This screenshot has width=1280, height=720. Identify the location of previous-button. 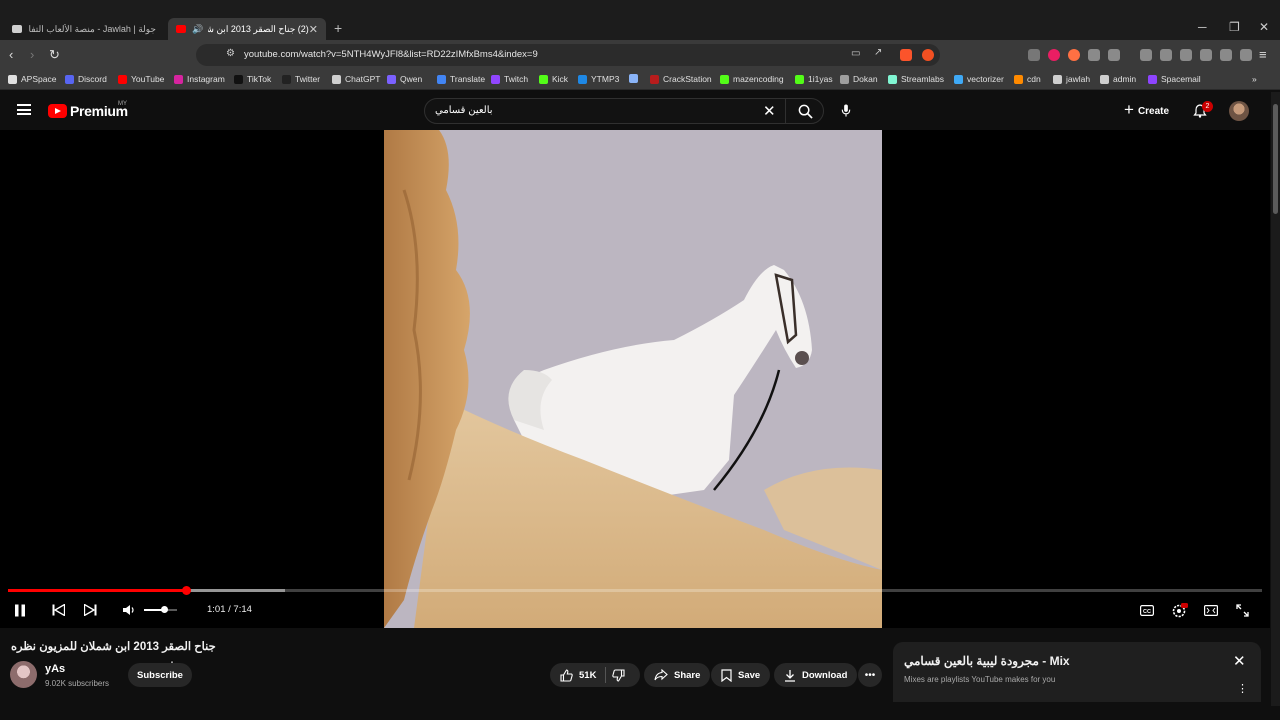
(58, 610).